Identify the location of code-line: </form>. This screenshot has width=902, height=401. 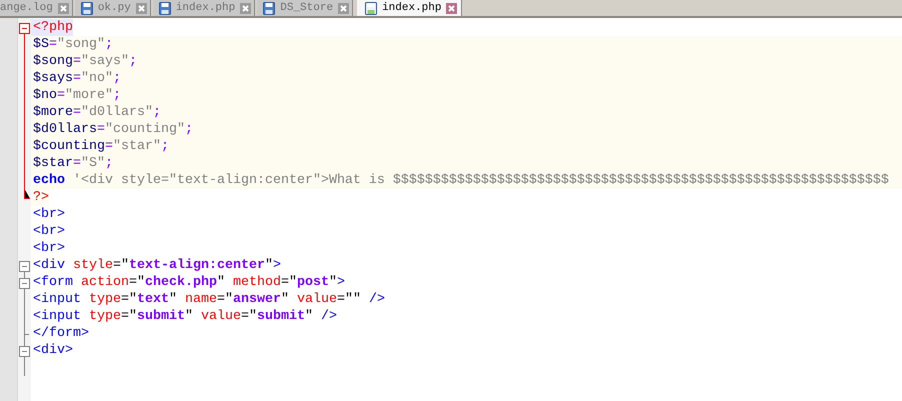
(61, 333).